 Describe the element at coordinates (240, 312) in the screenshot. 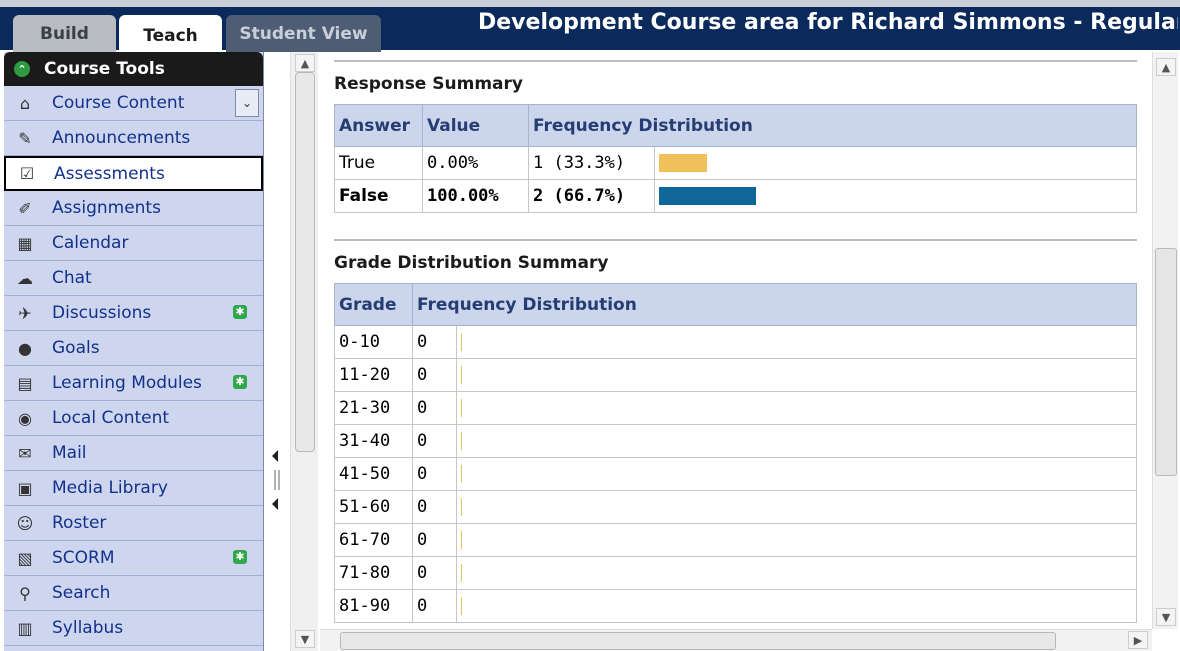

I see `new-badge-icon: ✱` at that location.